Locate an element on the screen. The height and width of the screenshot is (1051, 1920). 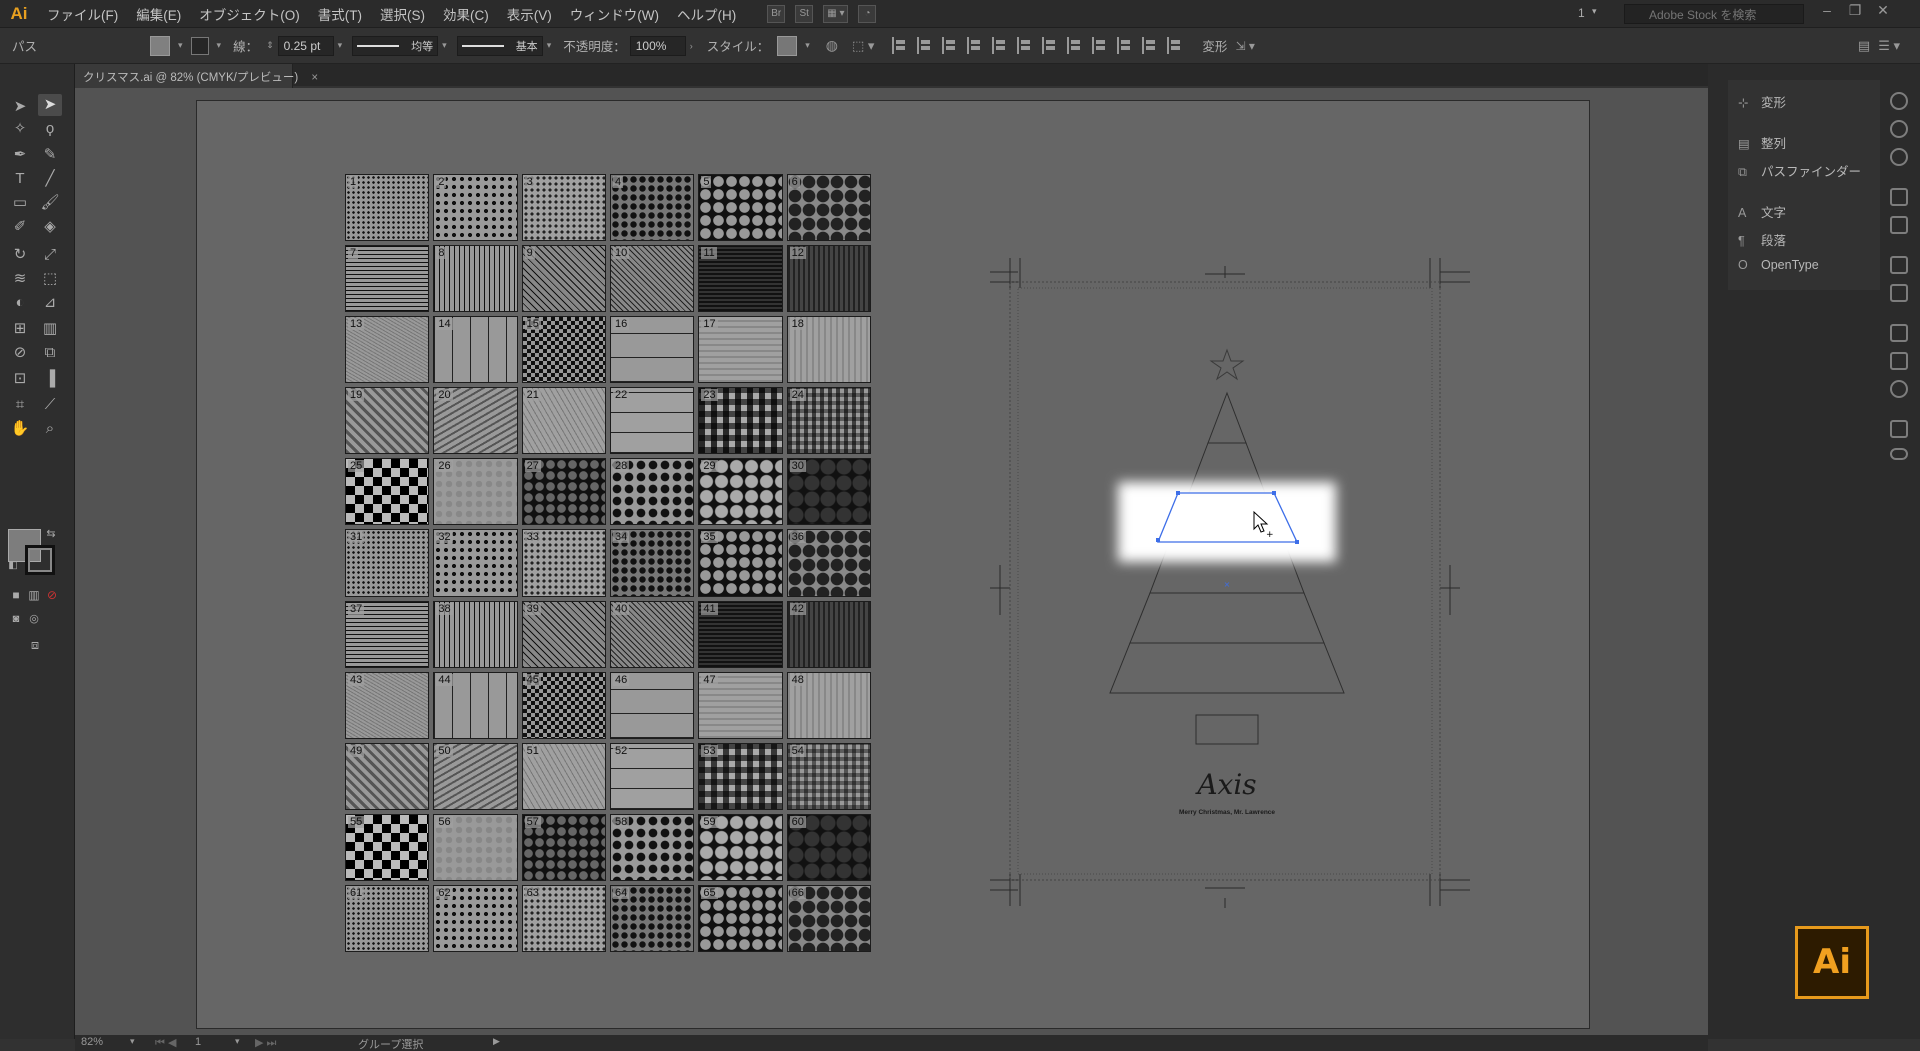
slice-tool-icon: ⟋ is located at coordinates (50, 405).